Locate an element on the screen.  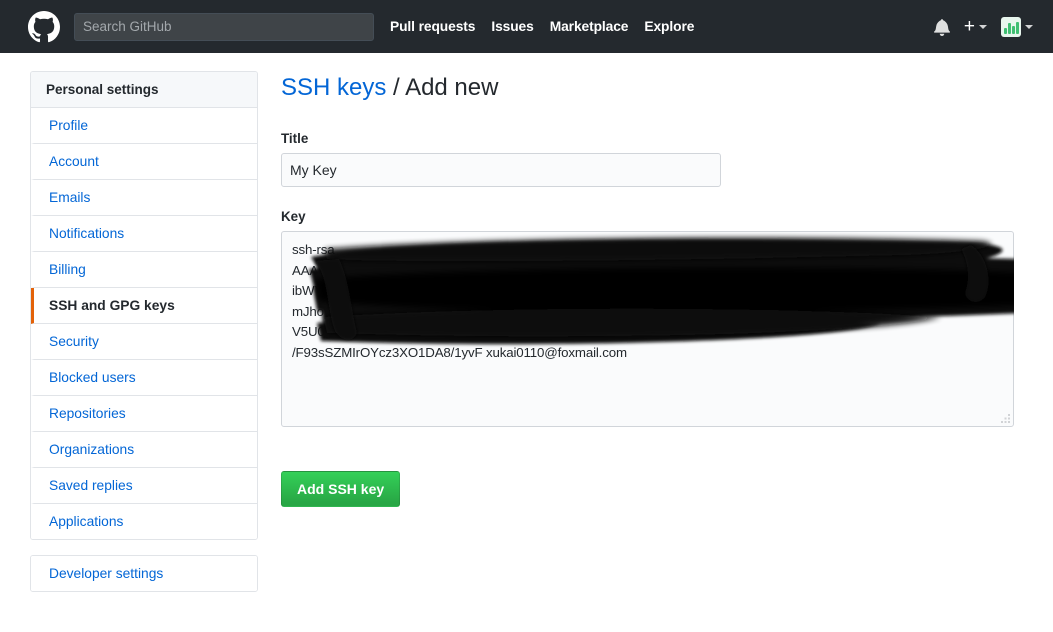
nav-item-pull-requests: Pull requests is located at coordinates (432, 26).